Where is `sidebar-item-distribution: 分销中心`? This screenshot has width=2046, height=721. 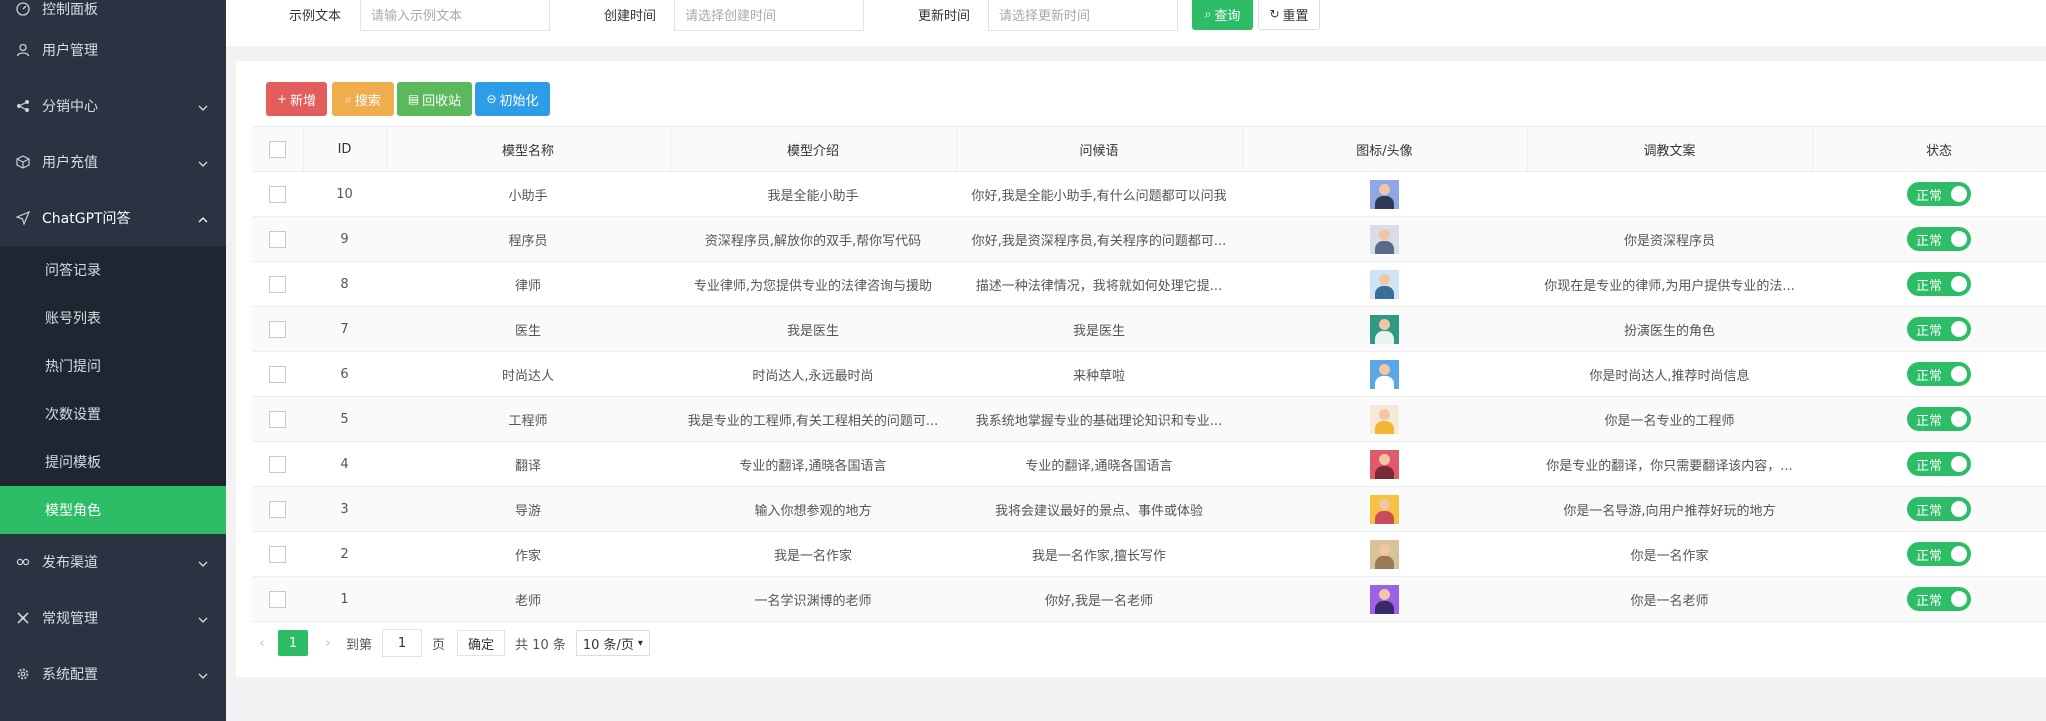 sidebar-item-distribution: 分销中心 is located at coordinates (113, 106).